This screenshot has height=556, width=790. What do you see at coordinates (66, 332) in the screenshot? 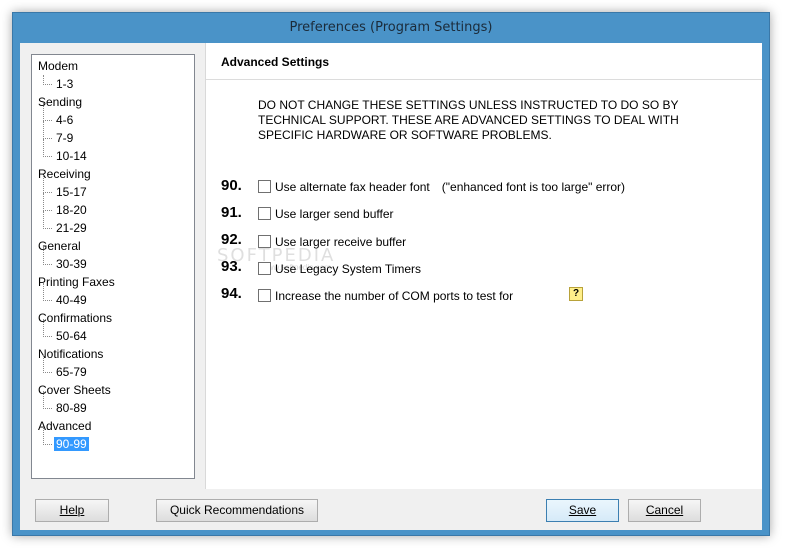
I see `tree-item-50-64: 50-64` at bounding box center [66, 332].